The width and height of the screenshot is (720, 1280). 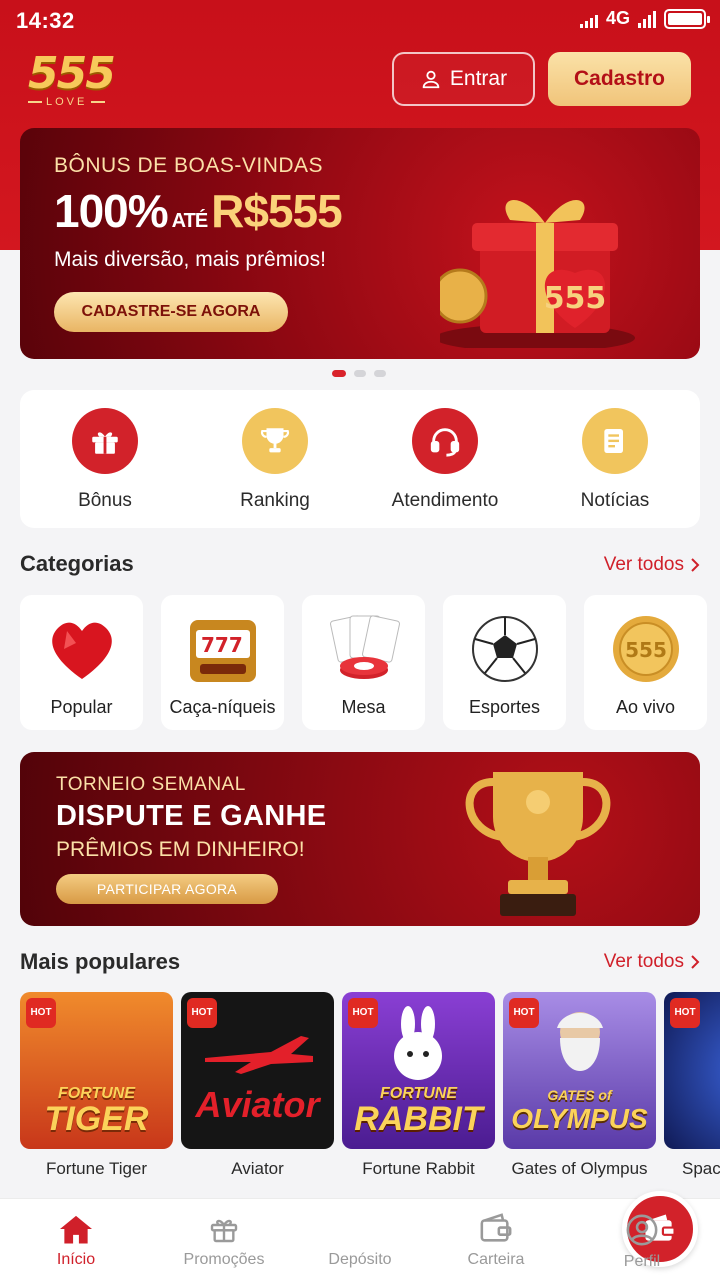 What do you see at coordinates (360, 1259) in the screenshot?
I see `nav-label: Depósito` at bounding box center [360, 1259].